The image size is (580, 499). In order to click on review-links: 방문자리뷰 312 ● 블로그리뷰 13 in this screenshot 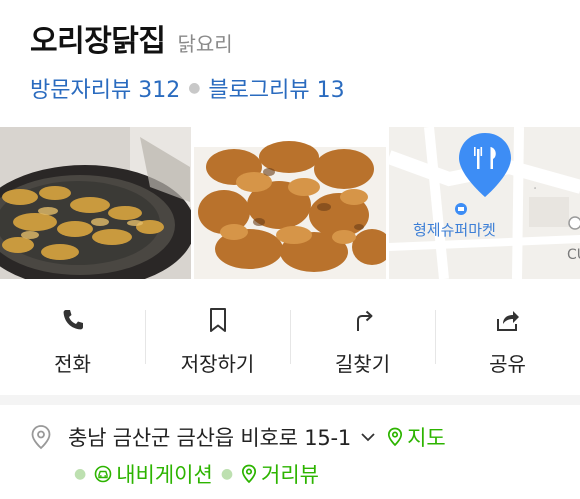, I will do `click(187, 88)`.